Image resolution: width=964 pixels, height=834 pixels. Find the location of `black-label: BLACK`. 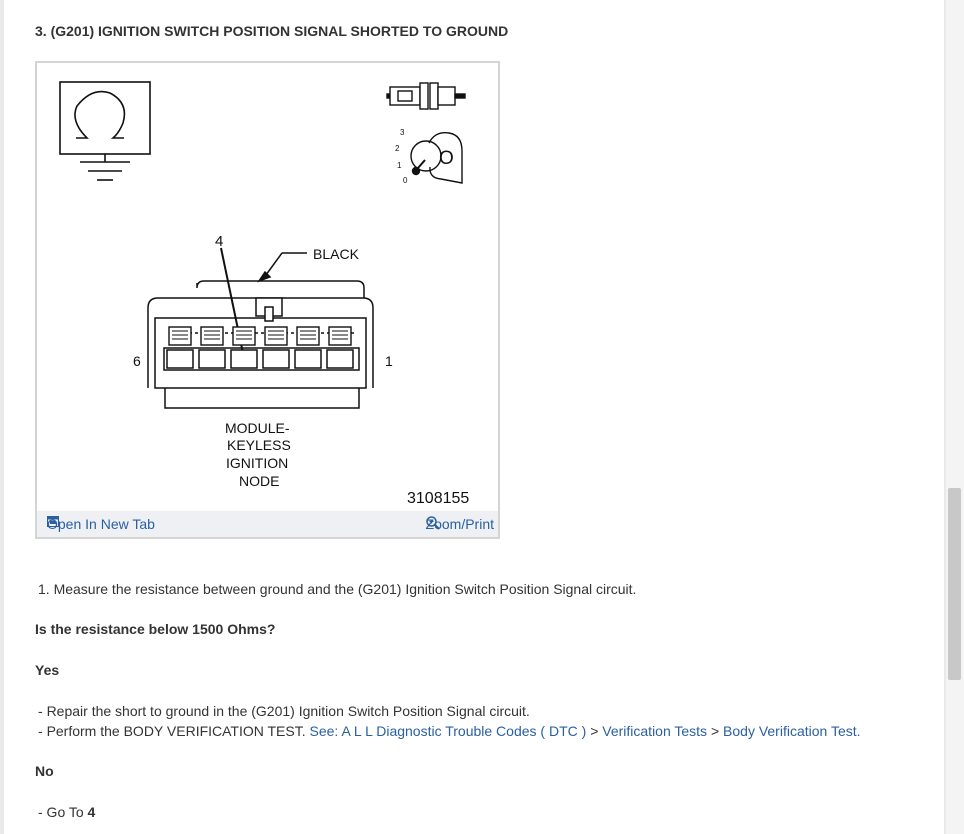

black-label: BLACK is located at coordinates (336, 254).